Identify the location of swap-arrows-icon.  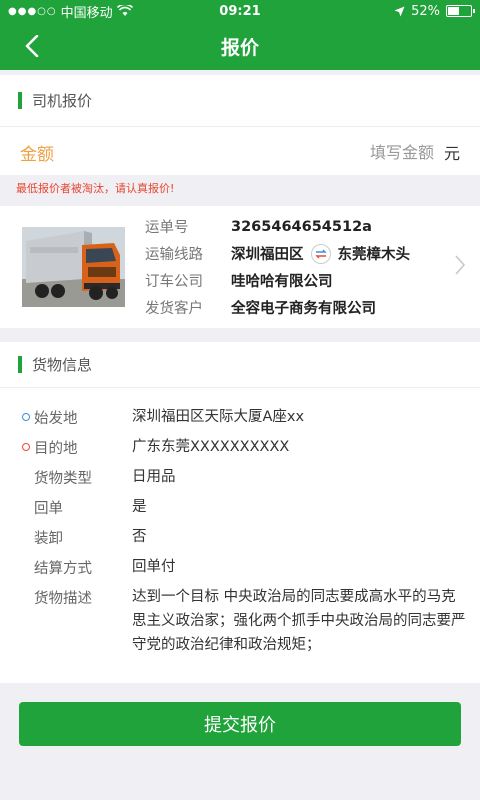
(320, 253).